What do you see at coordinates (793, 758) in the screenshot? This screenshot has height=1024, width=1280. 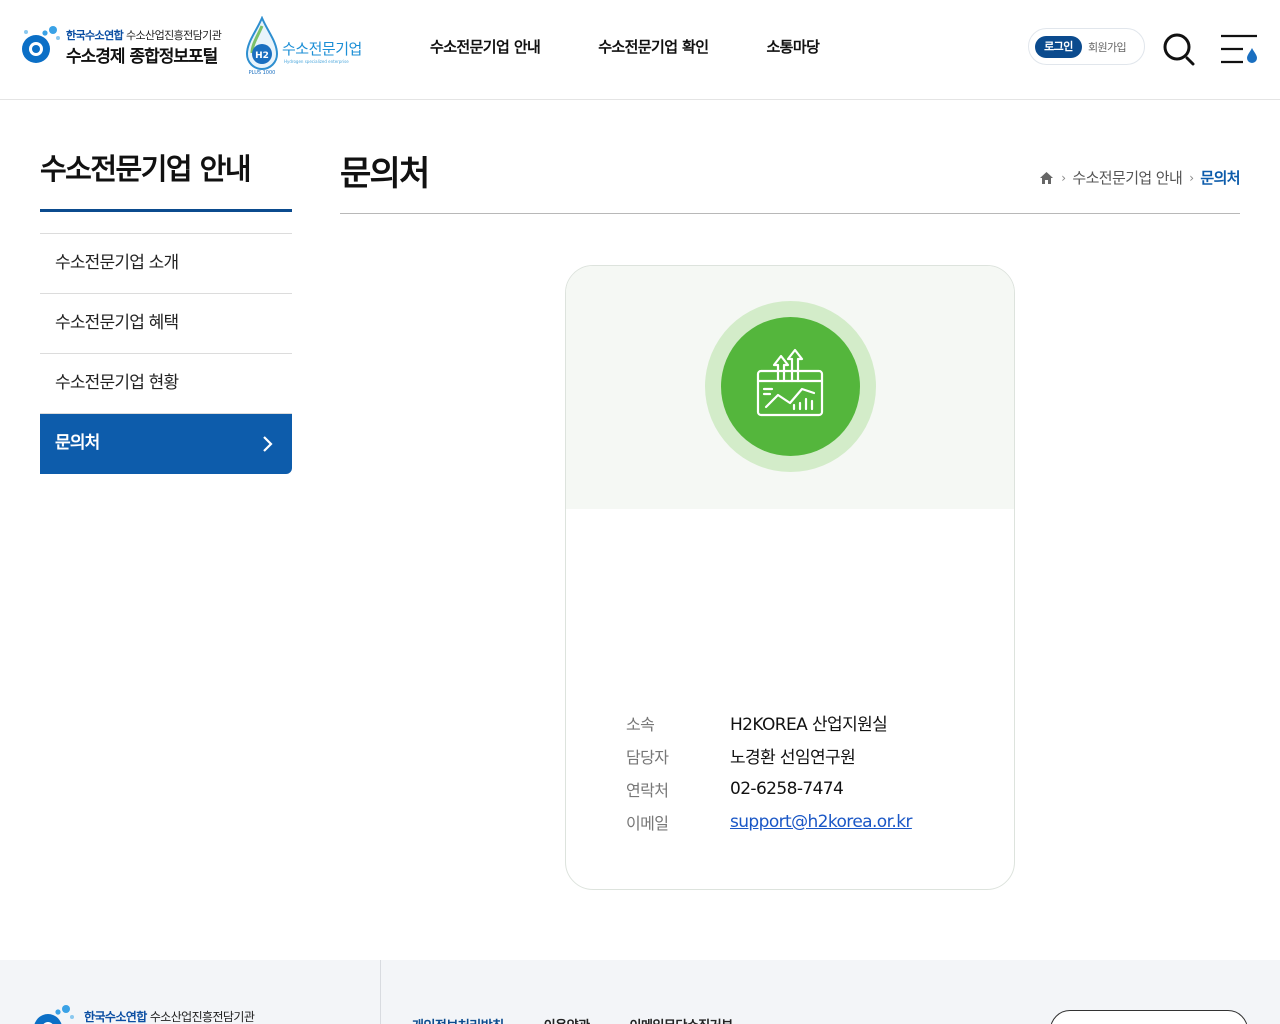 I see `contact-value: 노경환 선임연구원` at bounding box center [793, 758].